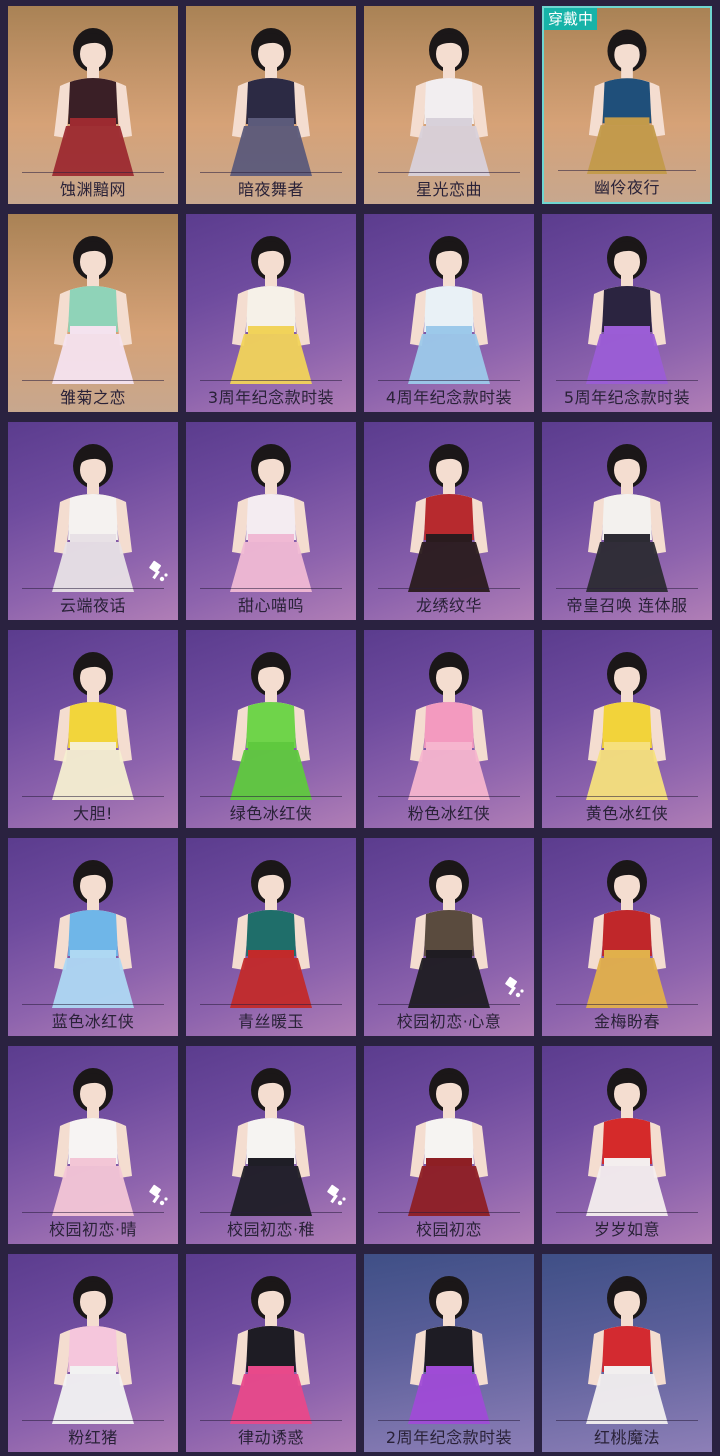  What do you see at coordinates (449, 604) in the screenshot?
I see `costume-name-bar: 龙绣纹华` at bounding box center [449, 604].